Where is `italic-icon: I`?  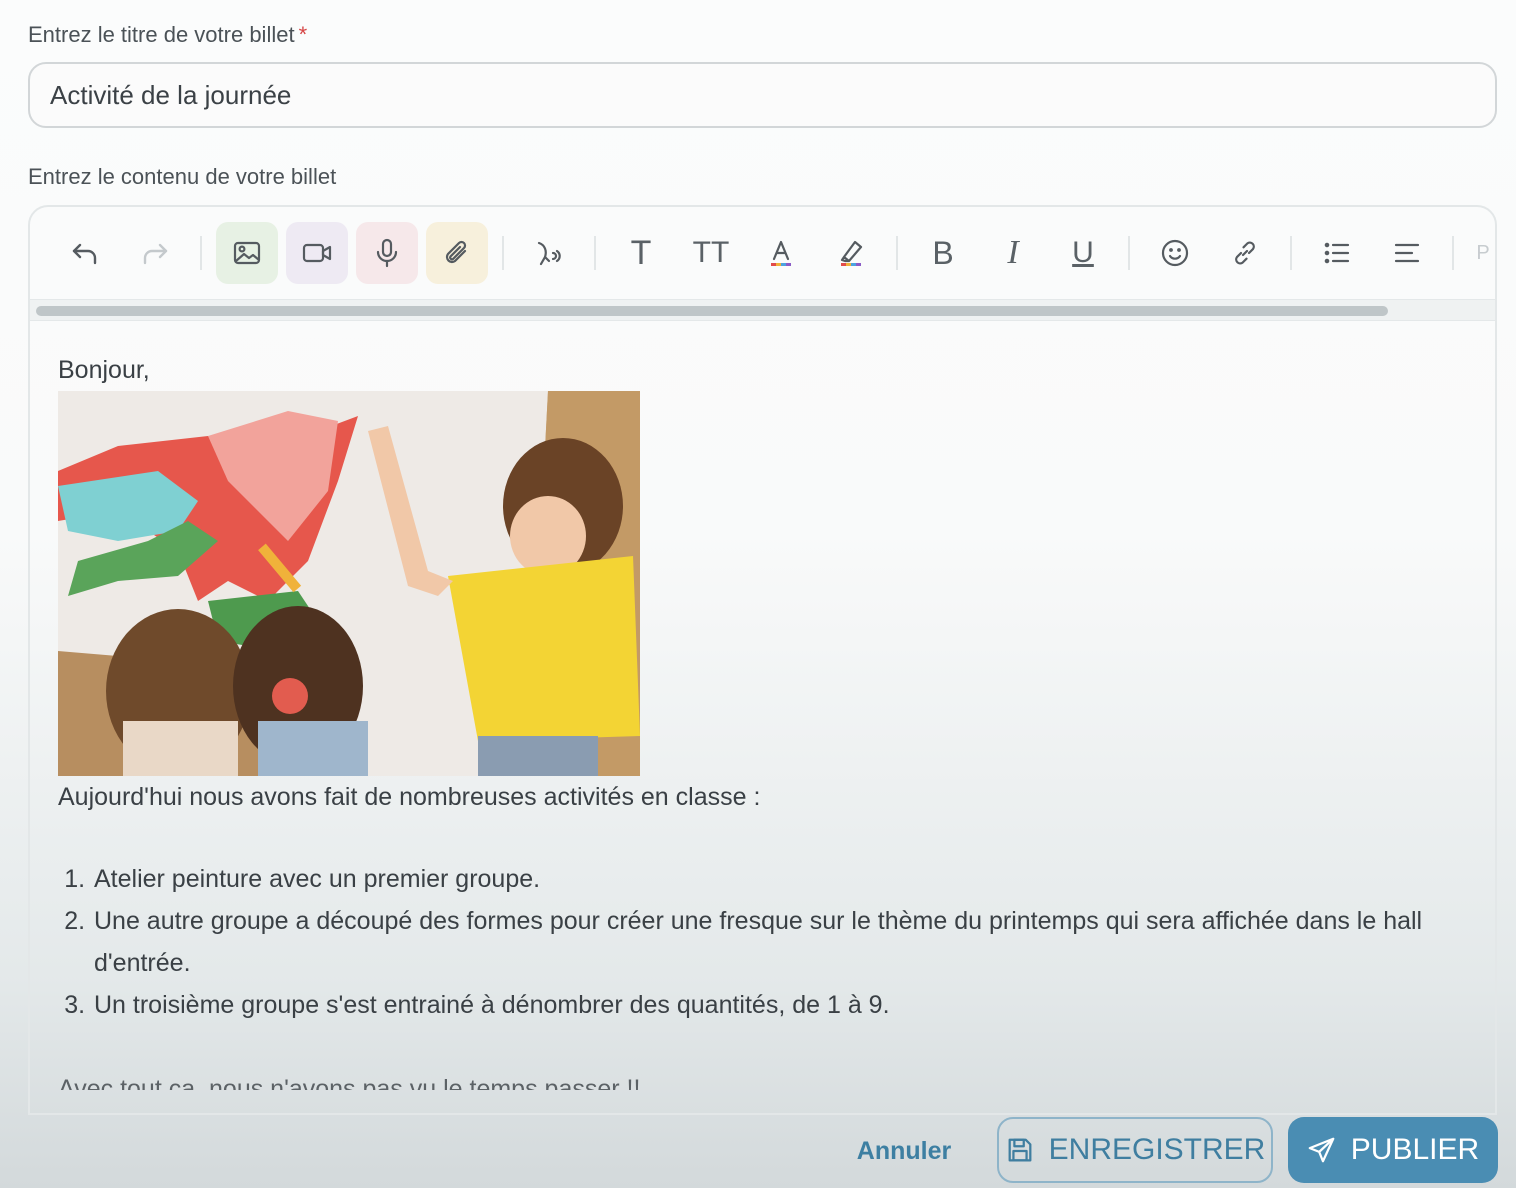 italic-icon: I is located at coordinates (1013, 252).